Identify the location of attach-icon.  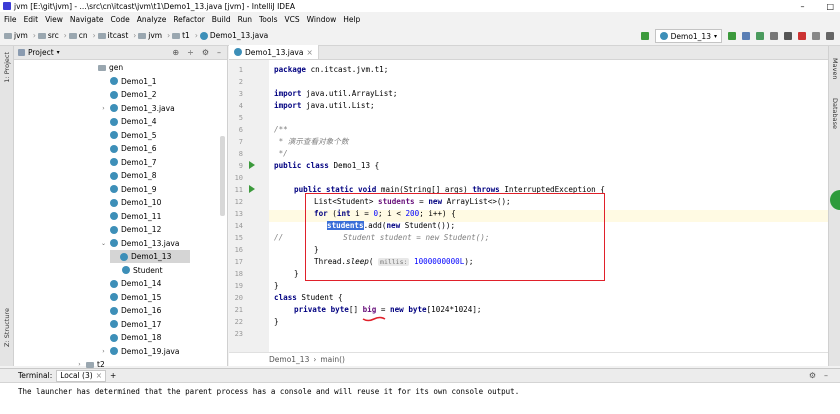
(788, 36).